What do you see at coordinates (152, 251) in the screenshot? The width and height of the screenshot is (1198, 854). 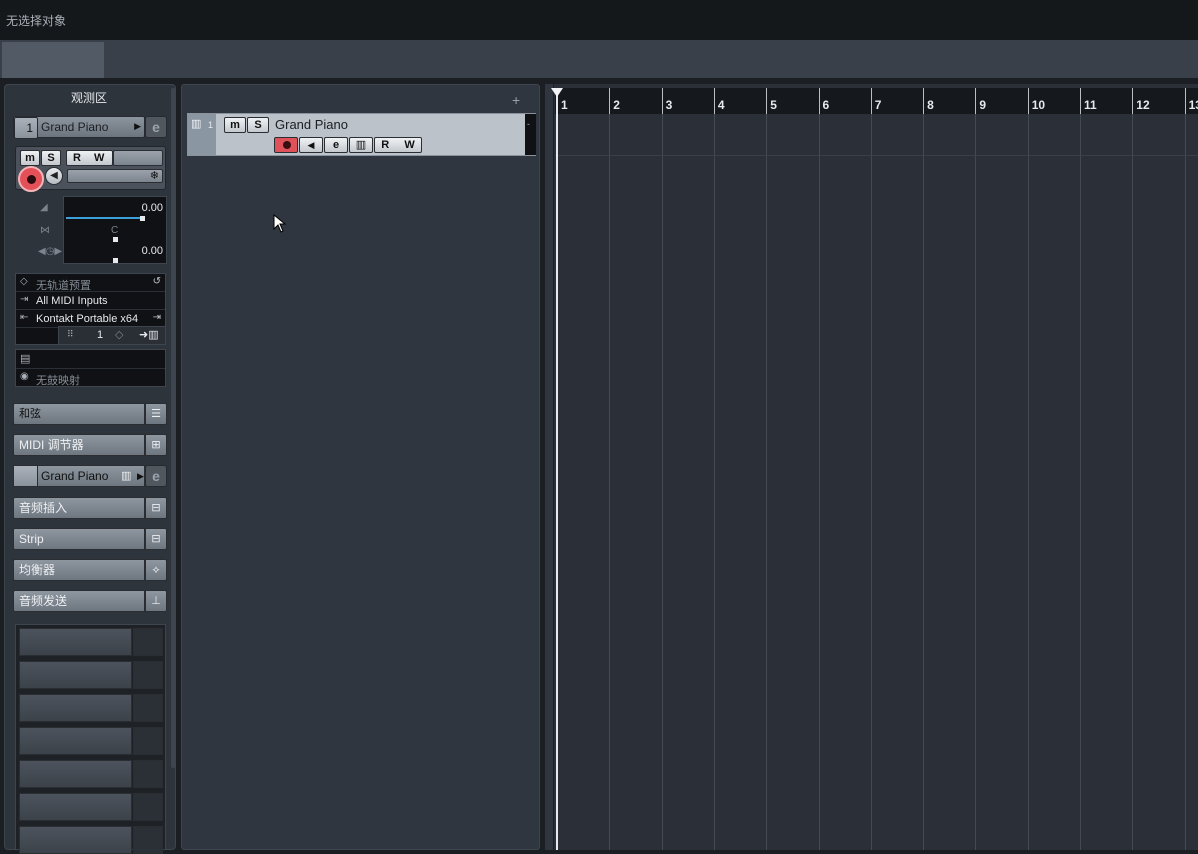 I see `delay-value: 0.00` at bounding box center [152, 251].